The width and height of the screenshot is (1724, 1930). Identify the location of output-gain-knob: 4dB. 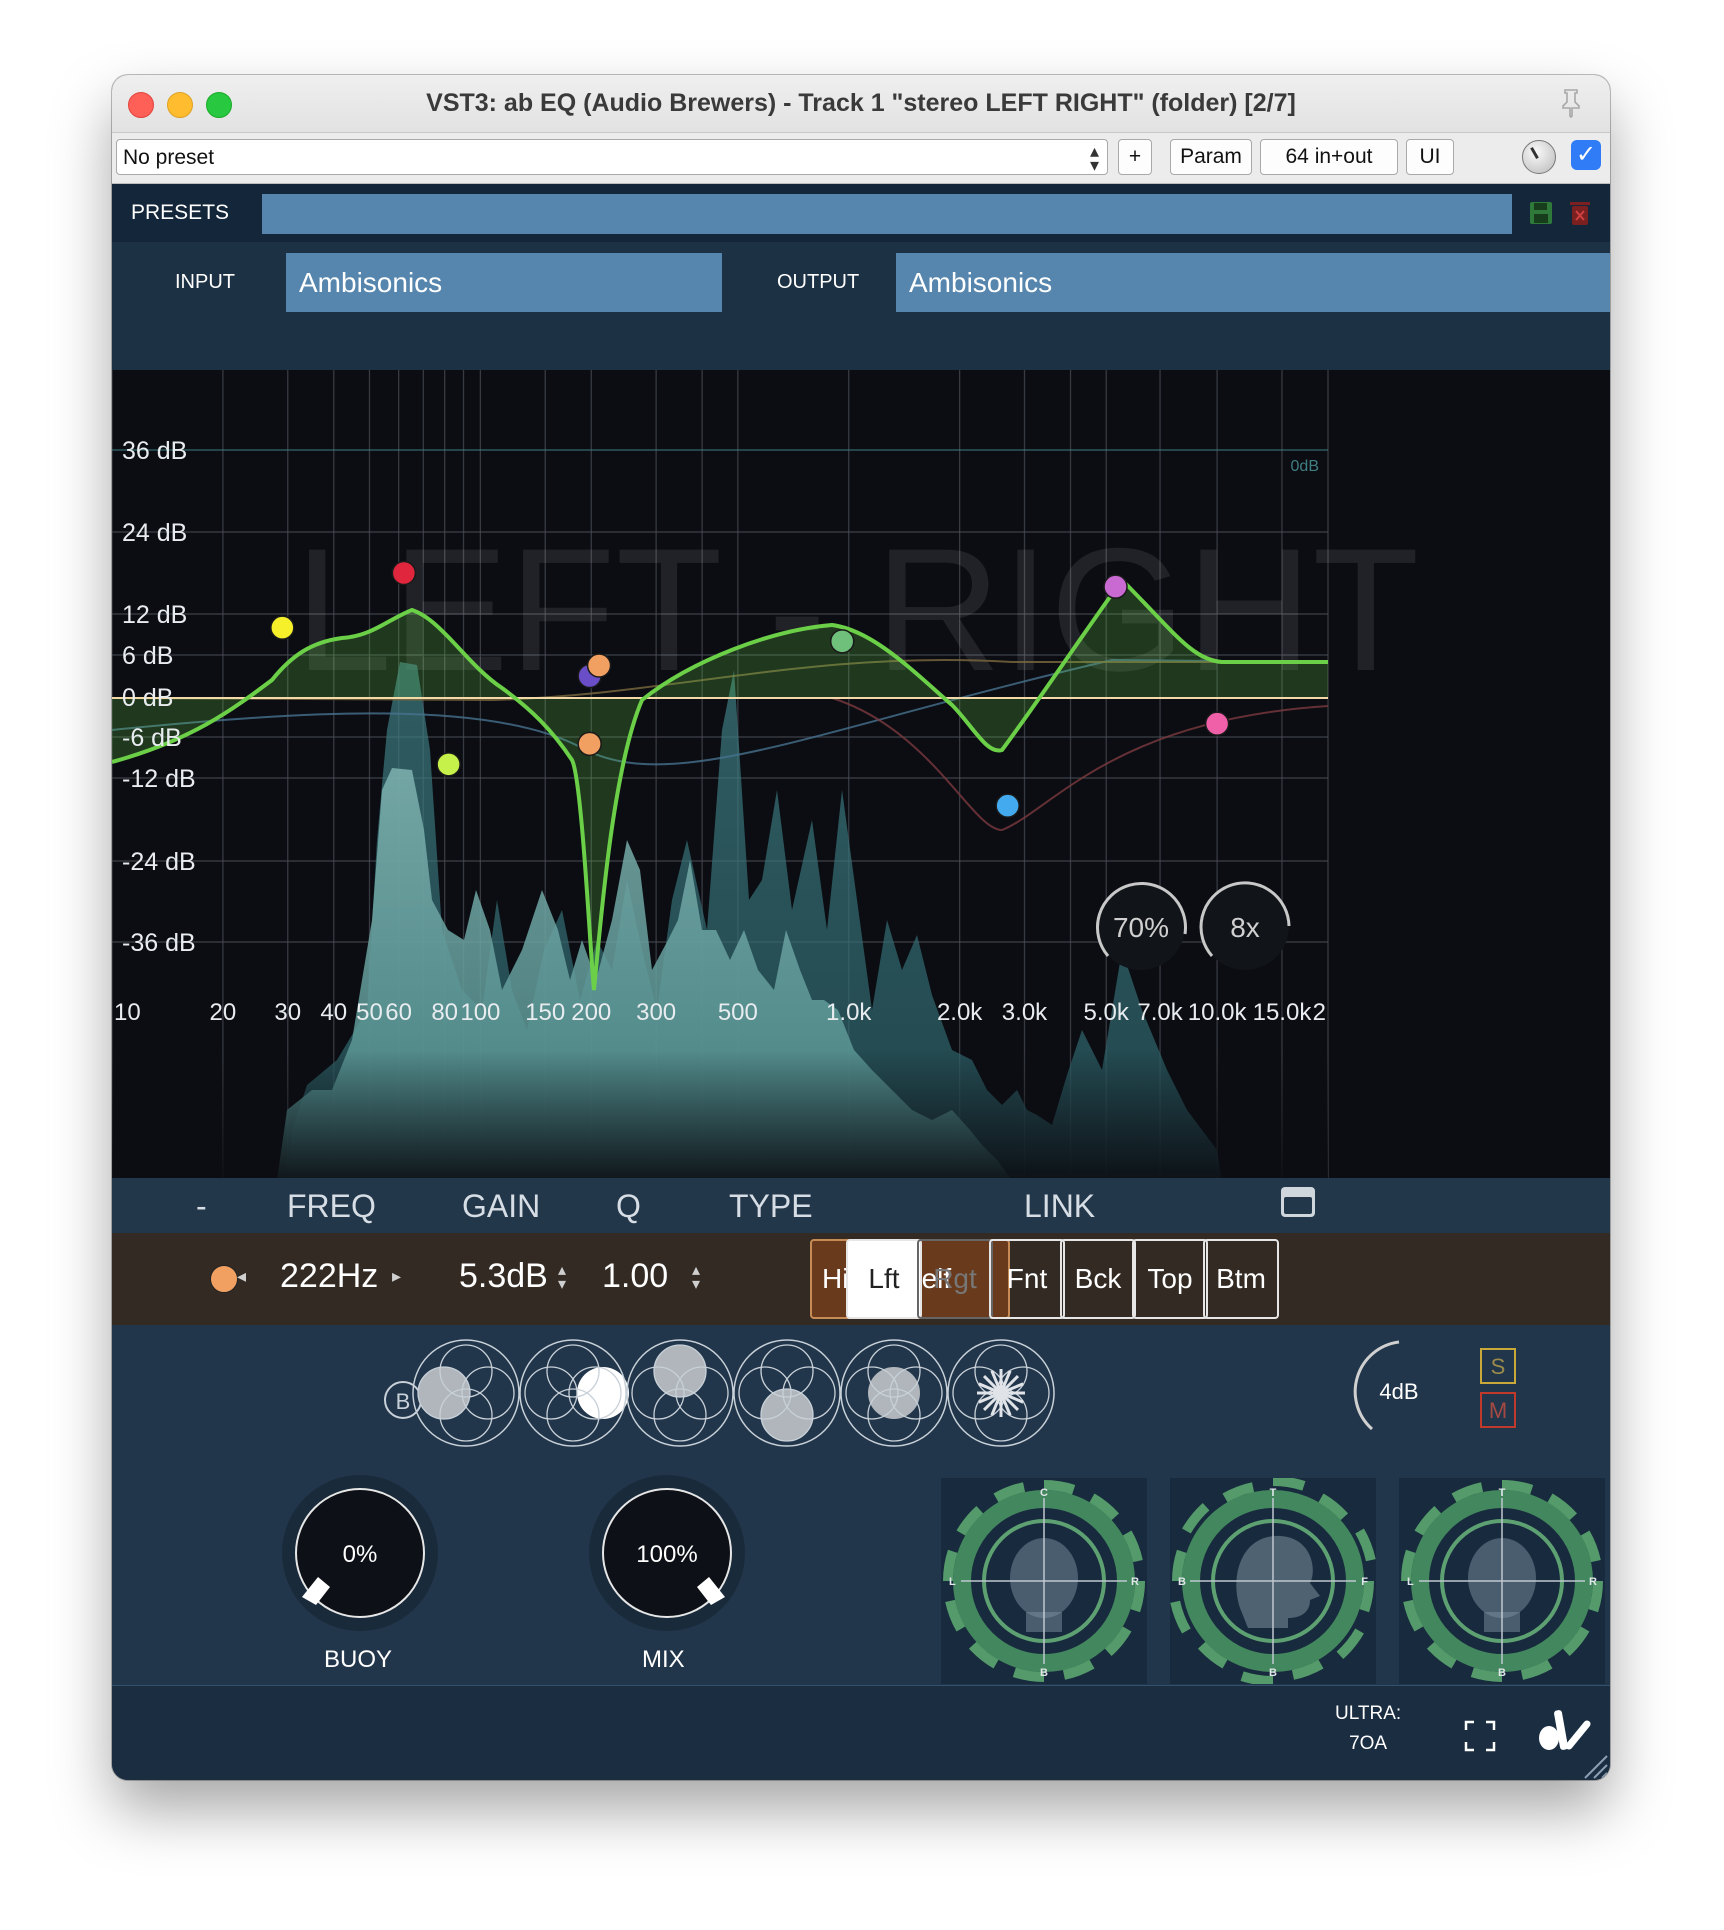
(1399, 1392).